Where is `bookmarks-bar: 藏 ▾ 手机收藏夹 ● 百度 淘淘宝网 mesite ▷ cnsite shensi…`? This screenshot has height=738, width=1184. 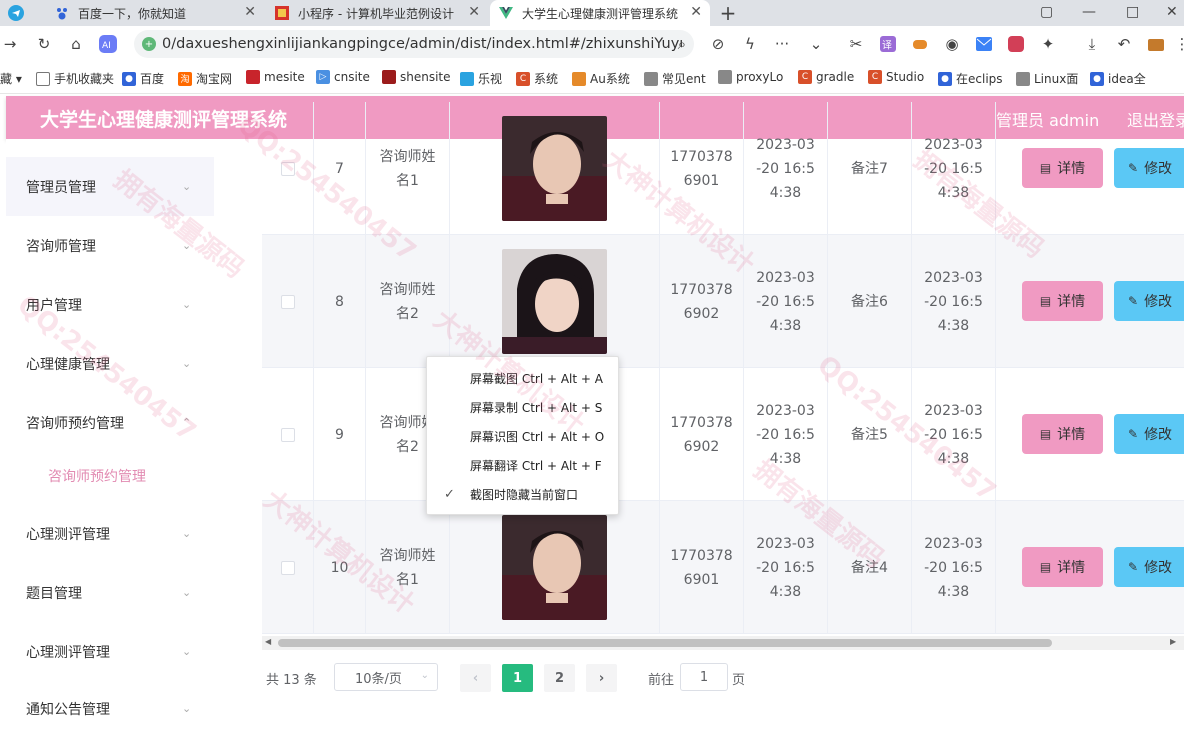 bookmarks-bar: 藏 ▾ 手机收藏夹 ● 百度 淘淘宝网 mesite ▷ cnsite shensi… is located at coordinates (592, 78).